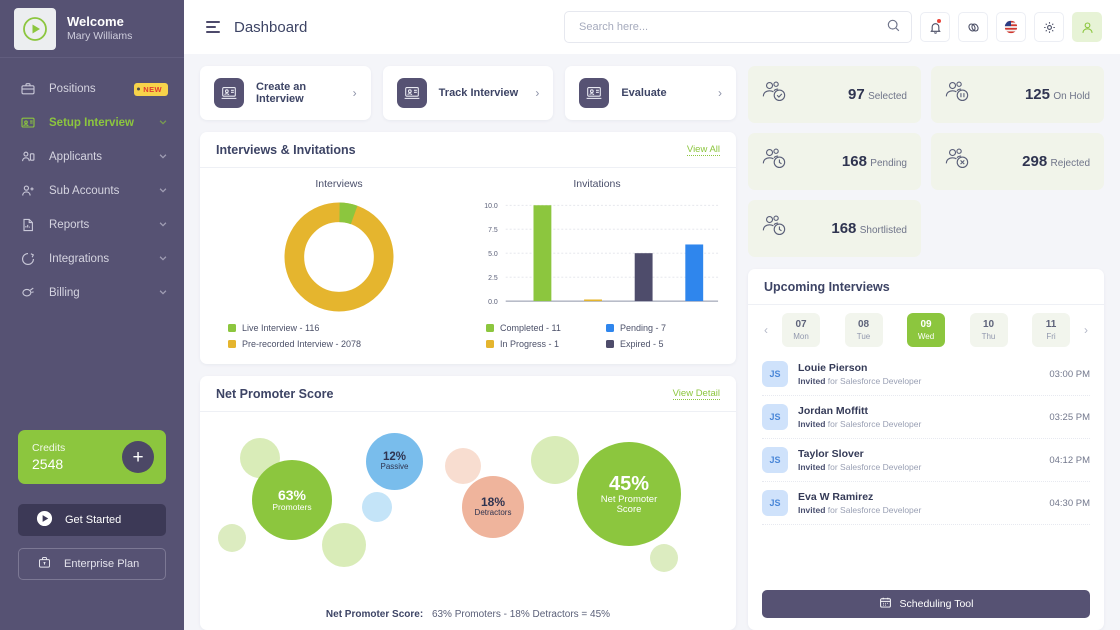 This screenshot has height=630, width=1120. What do you see at coordinates (973, 27) in the screenshot?
I see `link-icon` at bounding box center [973, 27].